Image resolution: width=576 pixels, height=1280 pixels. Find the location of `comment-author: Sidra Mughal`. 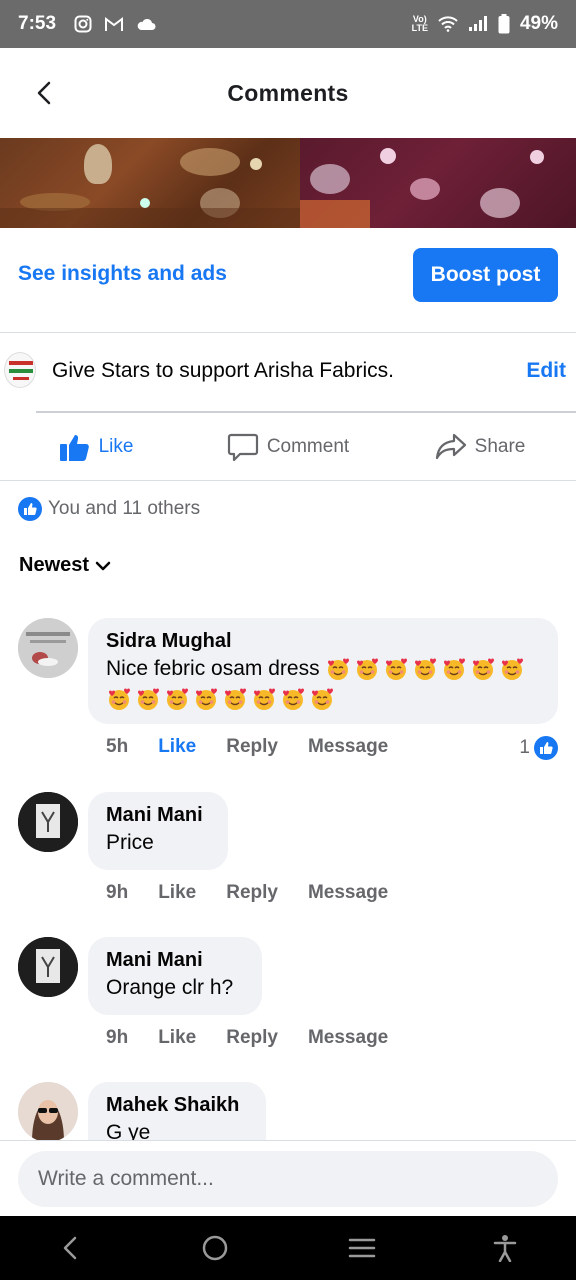

comment-author: Sidra Mughal is located at coordinates (323, 641).